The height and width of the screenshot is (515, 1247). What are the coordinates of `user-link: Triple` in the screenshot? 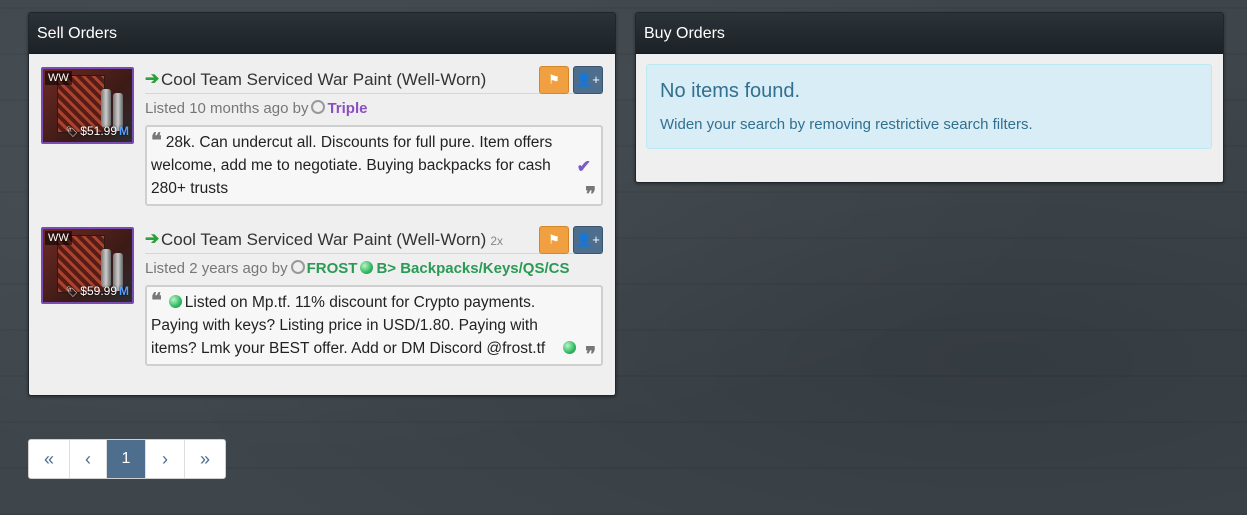 It's located at (347, 108).